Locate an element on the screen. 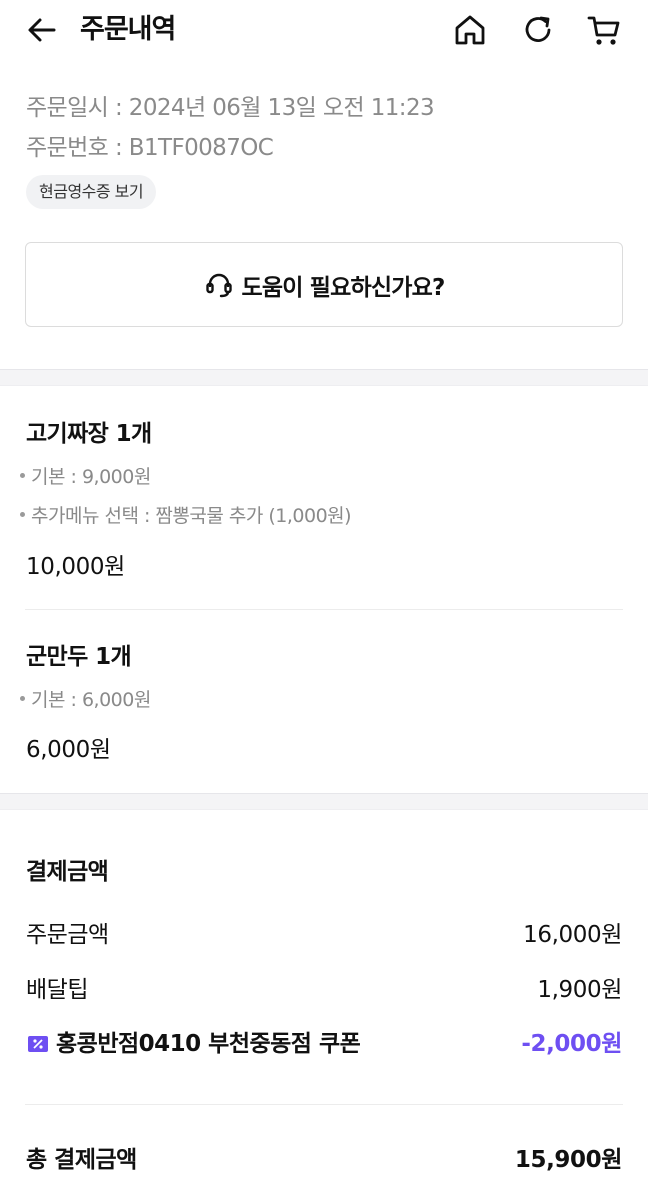  headset-icon is located at coordinates (219, 285).